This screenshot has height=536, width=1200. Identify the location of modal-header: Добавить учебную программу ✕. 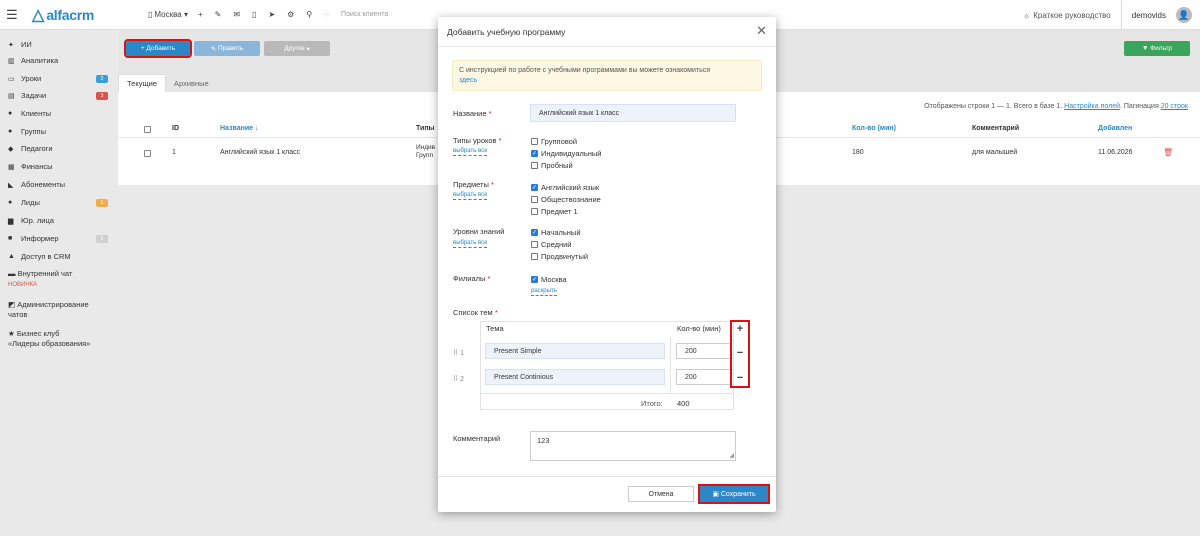
(607, 32).